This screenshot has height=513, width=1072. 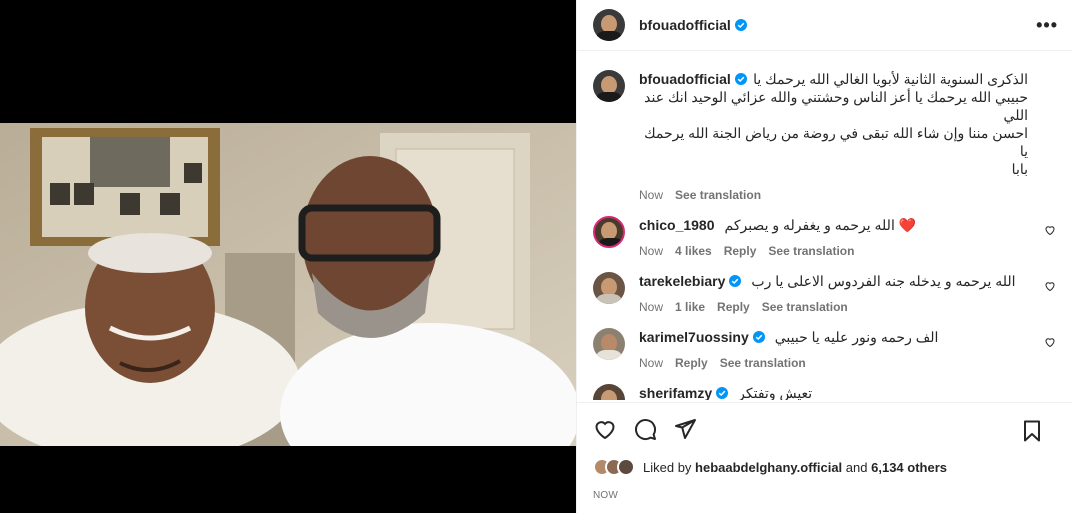 What do you see at coordinates (677, 225) in the screenshot?
I see `comment-username: chico_1980` at bounding box center [677, 225].